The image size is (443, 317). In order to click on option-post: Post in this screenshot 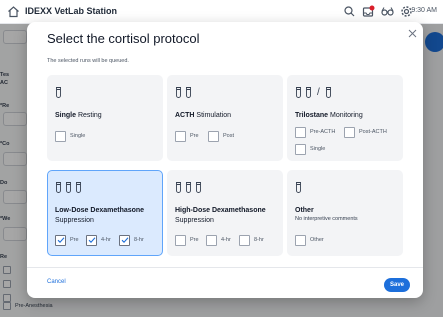, I will do `click(221, 136)`.